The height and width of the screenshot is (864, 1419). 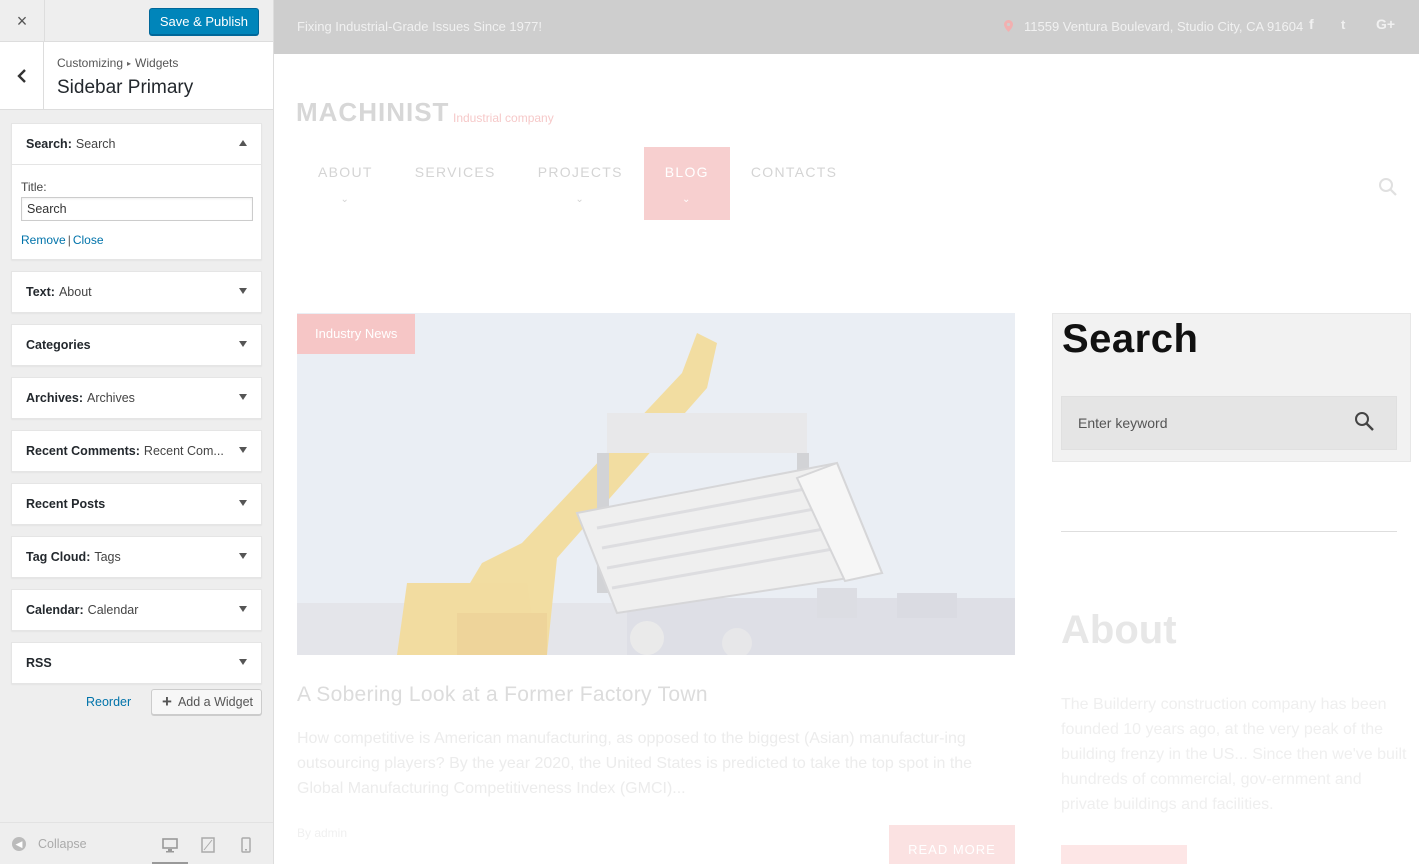 I want to click on nav-item-services: SERVICES, so click(x=455, y=183).